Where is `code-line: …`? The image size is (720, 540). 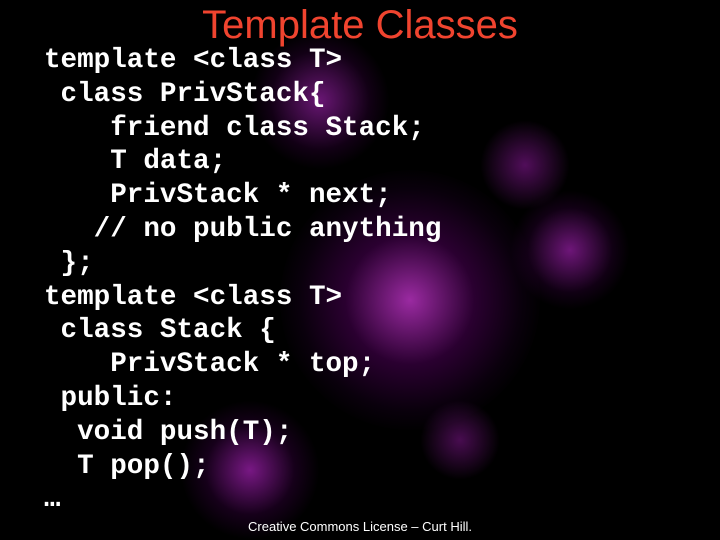 code-line: … is located at coordinates (52, 500).